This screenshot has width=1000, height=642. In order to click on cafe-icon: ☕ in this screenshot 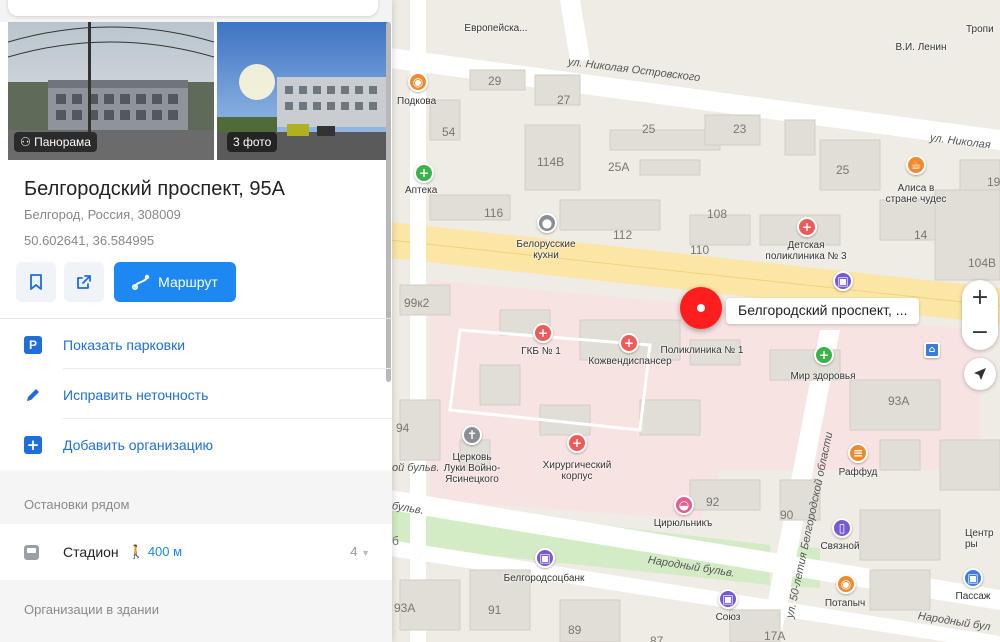, I will do `click(916, 165)`.